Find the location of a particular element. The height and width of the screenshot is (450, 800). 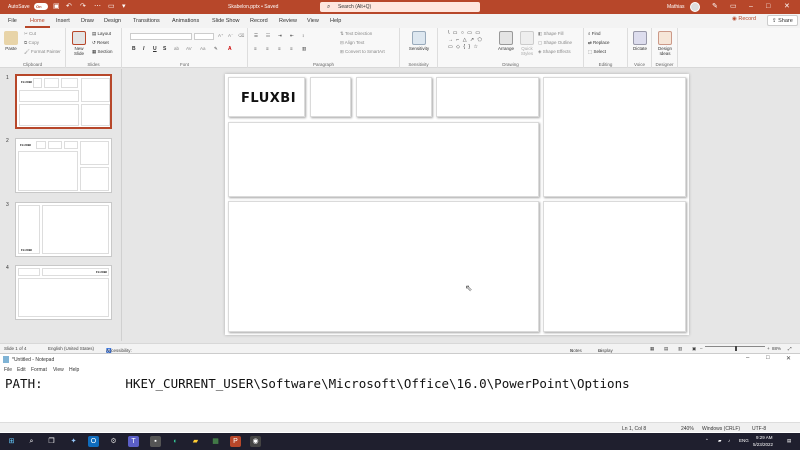

clock-date: 5/23/2022 is located at coordinates (763, 444).